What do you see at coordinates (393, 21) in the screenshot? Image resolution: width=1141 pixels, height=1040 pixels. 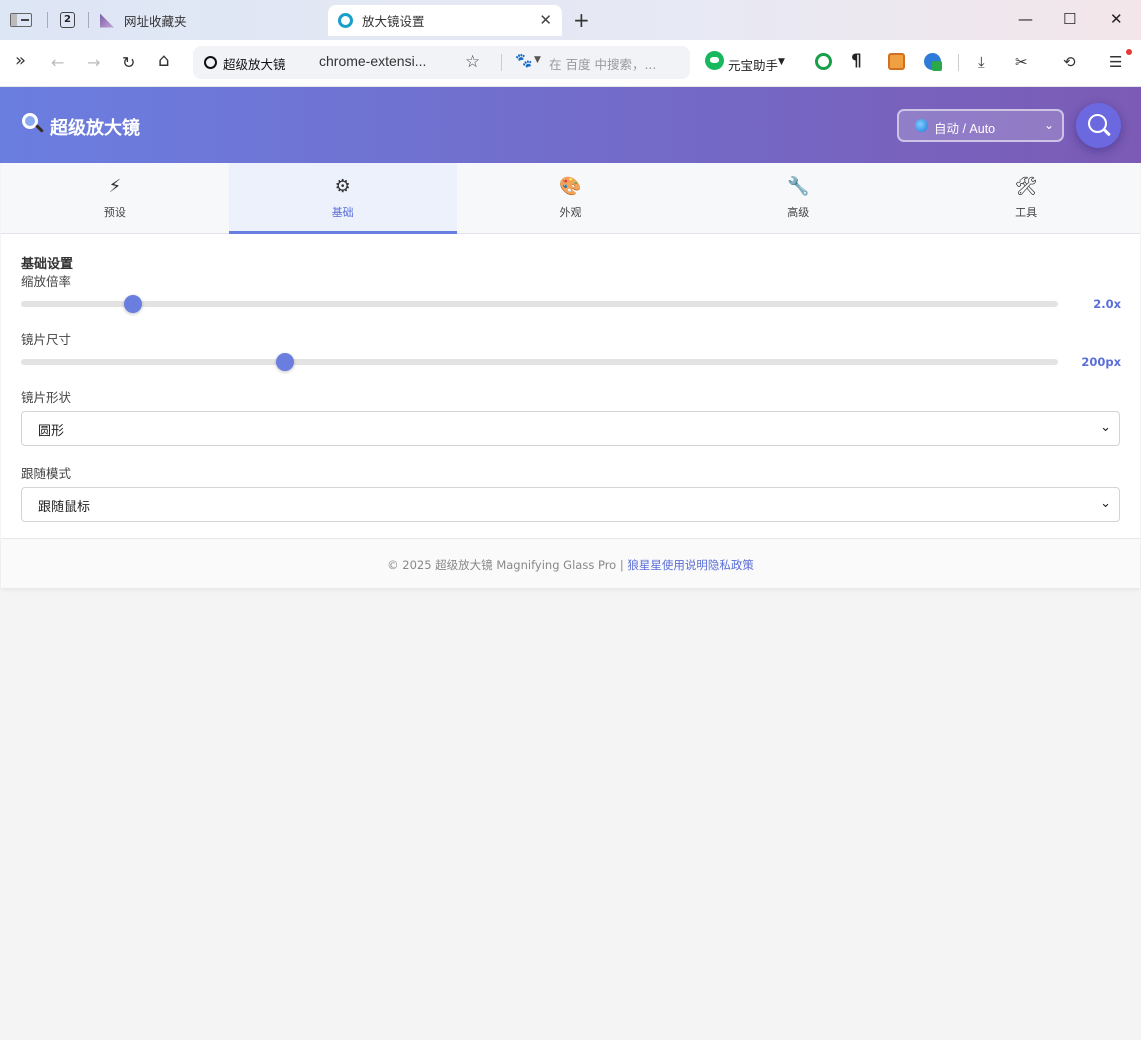 I see `tab-title: 放大镜设置` at bounding box center [393, 21].